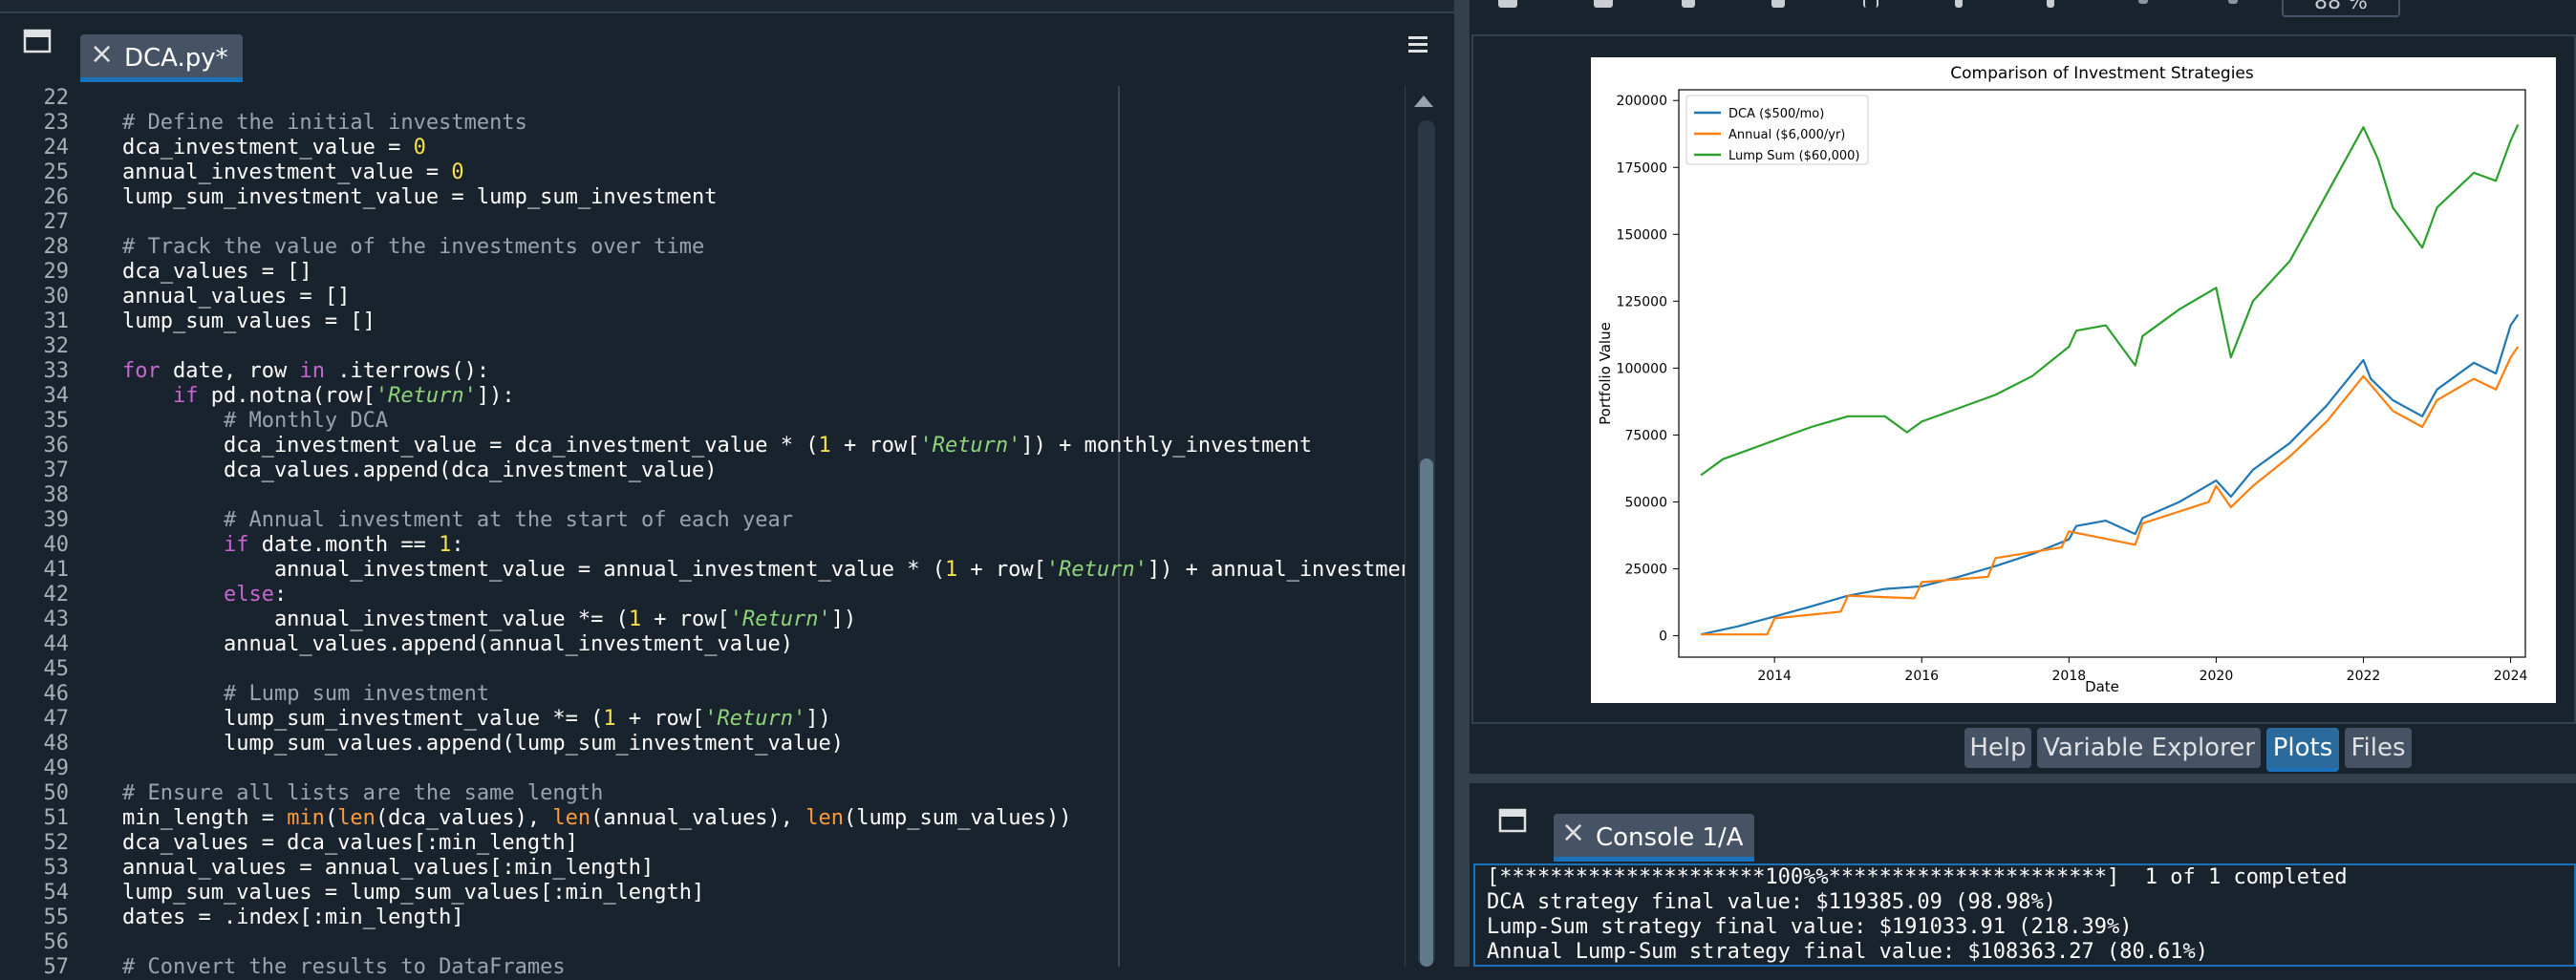 This screenshot has width=2576, height=980. Describe the element at coordinates (1776, 114) in the screenshot. I see `legend-entry: DCA ($500/mo)` at that location.